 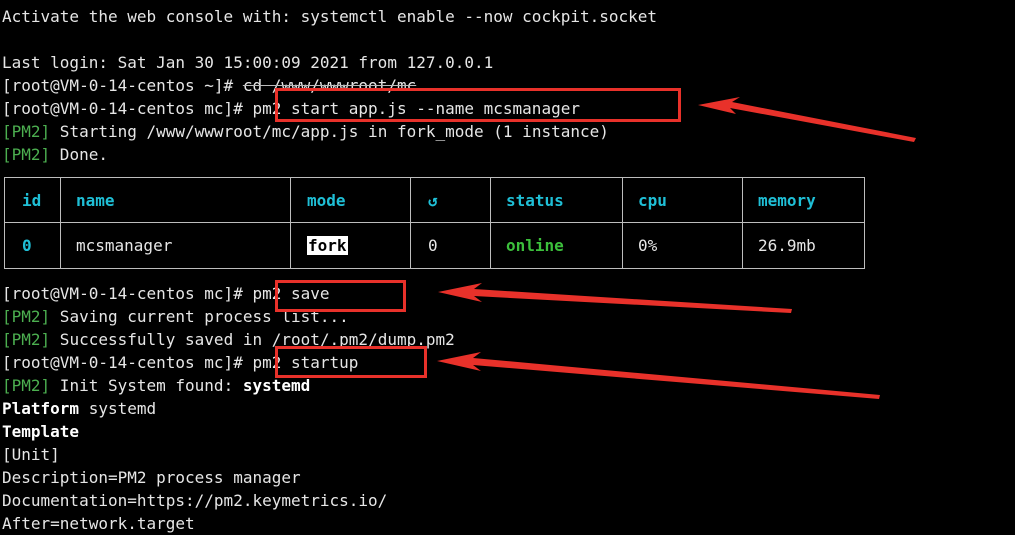 I want to click on arrow-pm2-startup, so click(x=658, y=375).